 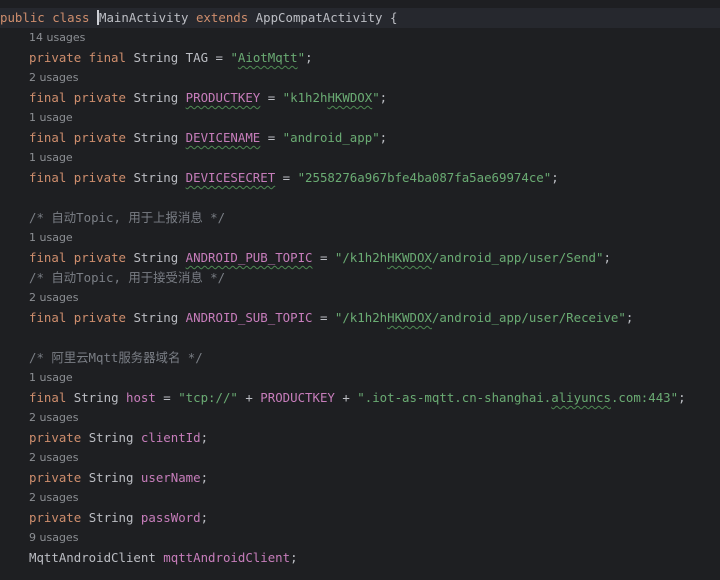 What do you see at coordinates (360, 458) in the screenshot?
I see `usage-hint-user-name: 2 usages` at bounding box center [360, 458].